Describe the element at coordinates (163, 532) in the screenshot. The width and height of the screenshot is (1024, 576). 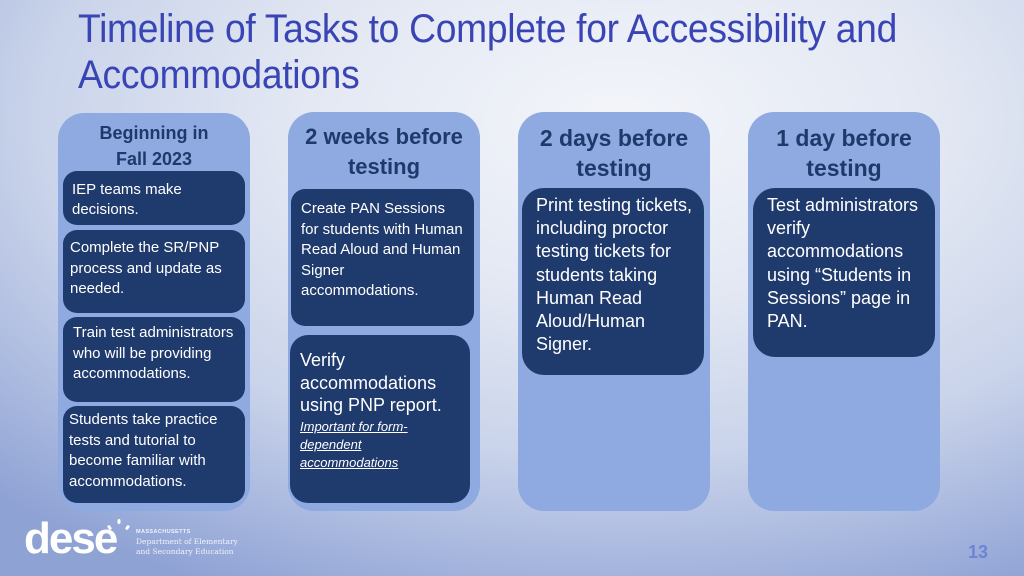
I see `logo-state: MASSACHUSETTS` at that location.